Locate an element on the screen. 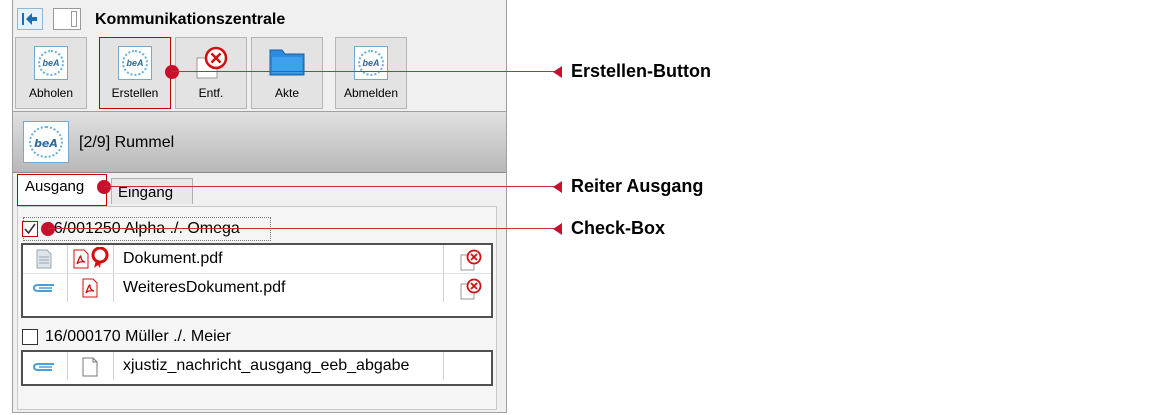 Image resolution: width=1157 pixels, height=415 pixels. create-button-label: Erstellen is located at coordinates (135, 93).